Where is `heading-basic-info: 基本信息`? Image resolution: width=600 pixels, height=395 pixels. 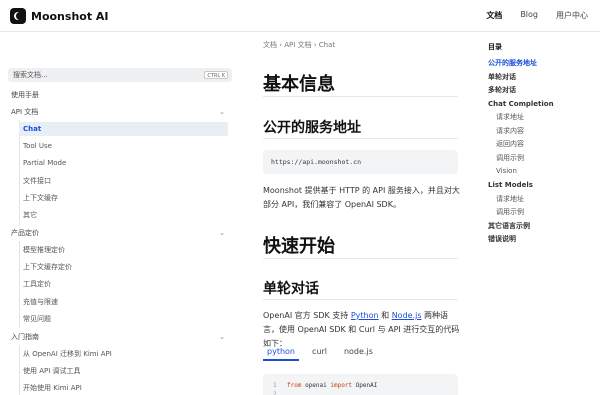
heading-basic-info: 基本信息 is located at coordinates (299, 84).